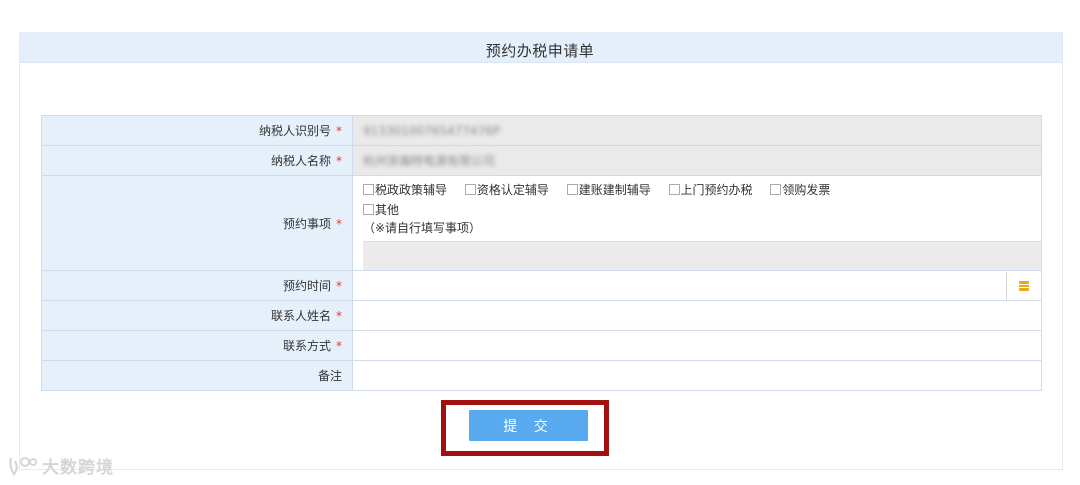 This screenshot has height=485, width=1080. Describe the element at coordinates (697, 315) in the screenshot. I see `contact-name-input` at that location.